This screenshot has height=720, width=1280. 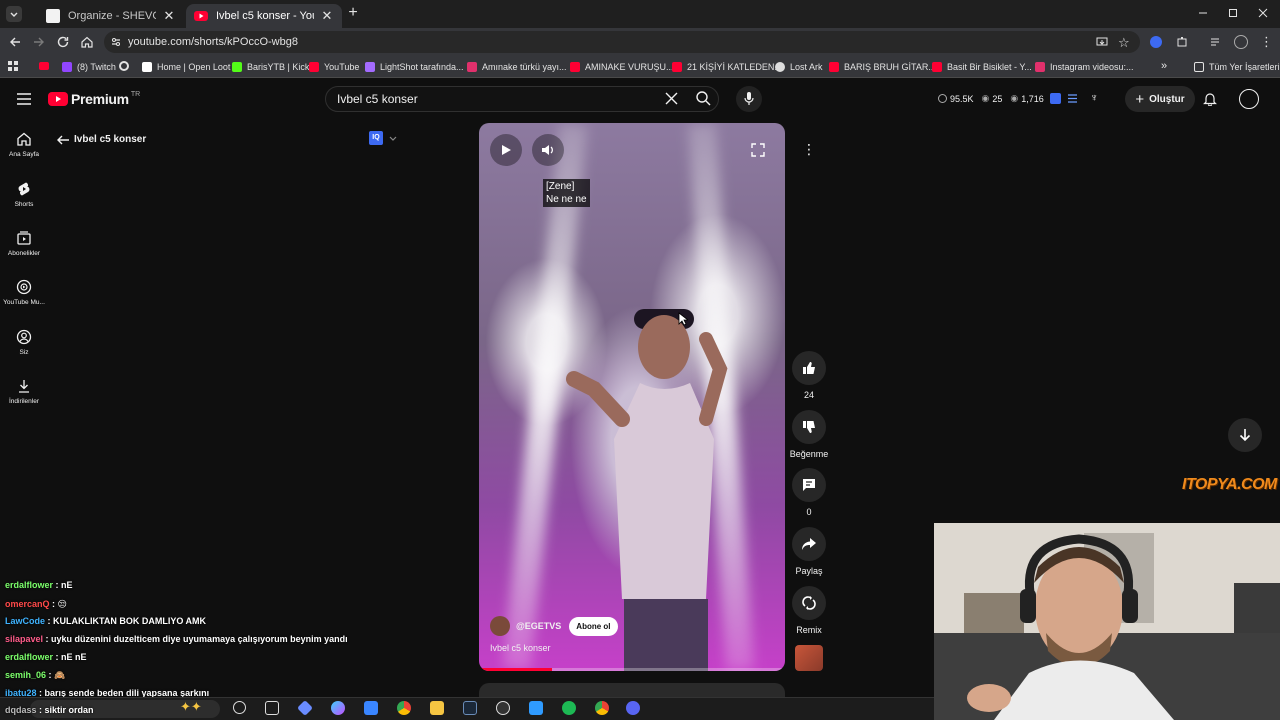 I want to click on window-minimize-button, so click(x=1203, y=13).